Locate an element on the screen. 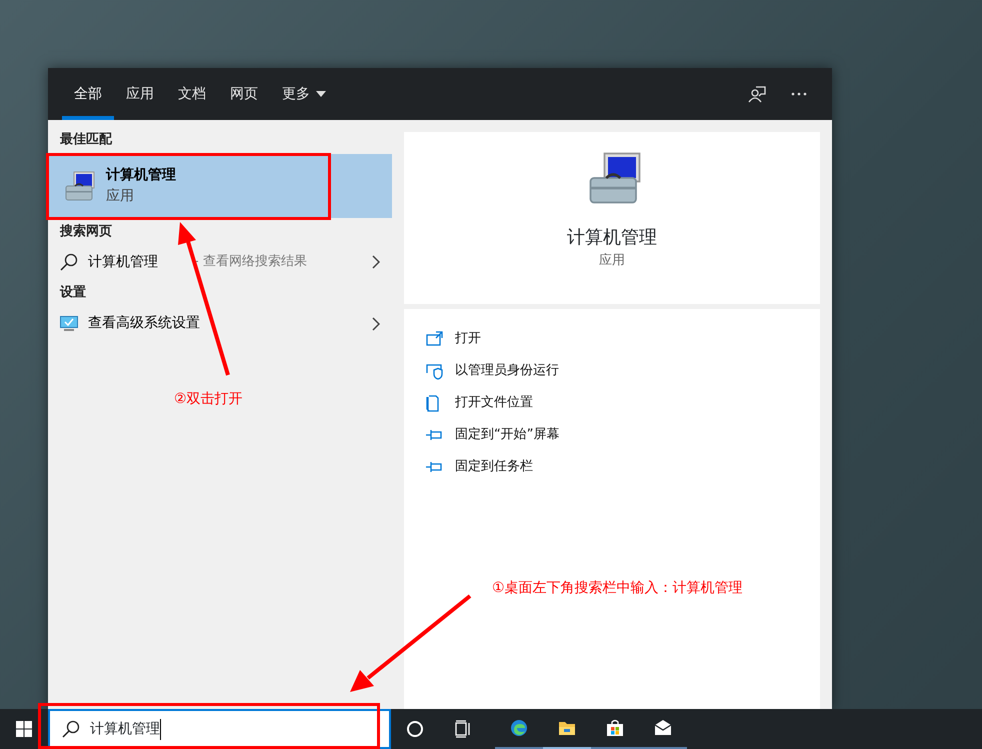 This screenshot has height=749, width=982. caret-icon is located at coordinates (321, 94).